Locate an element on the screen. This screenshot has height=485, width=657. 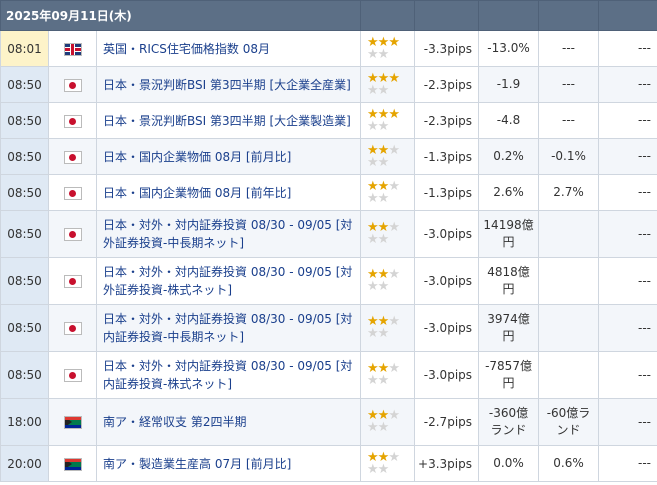
event-name-cell: 日本・国内企業物価 08月 [前月比] is located at coordinates (228, 156).